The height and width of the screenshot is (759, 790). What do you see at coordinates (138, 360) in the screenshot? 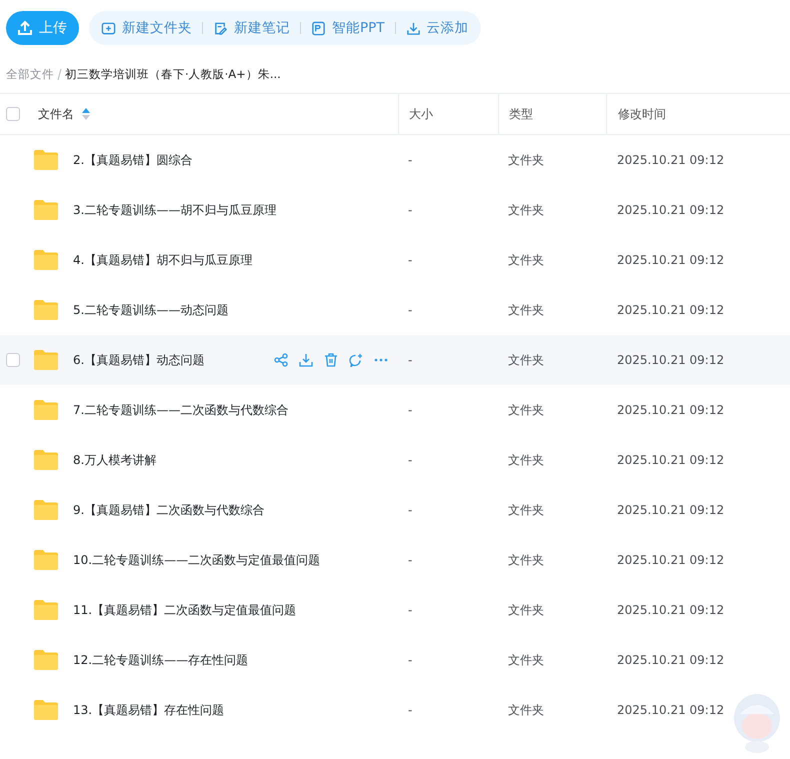
I see `file-name: 6.【真题易错】动态问题` at bounding box center [138, 360].